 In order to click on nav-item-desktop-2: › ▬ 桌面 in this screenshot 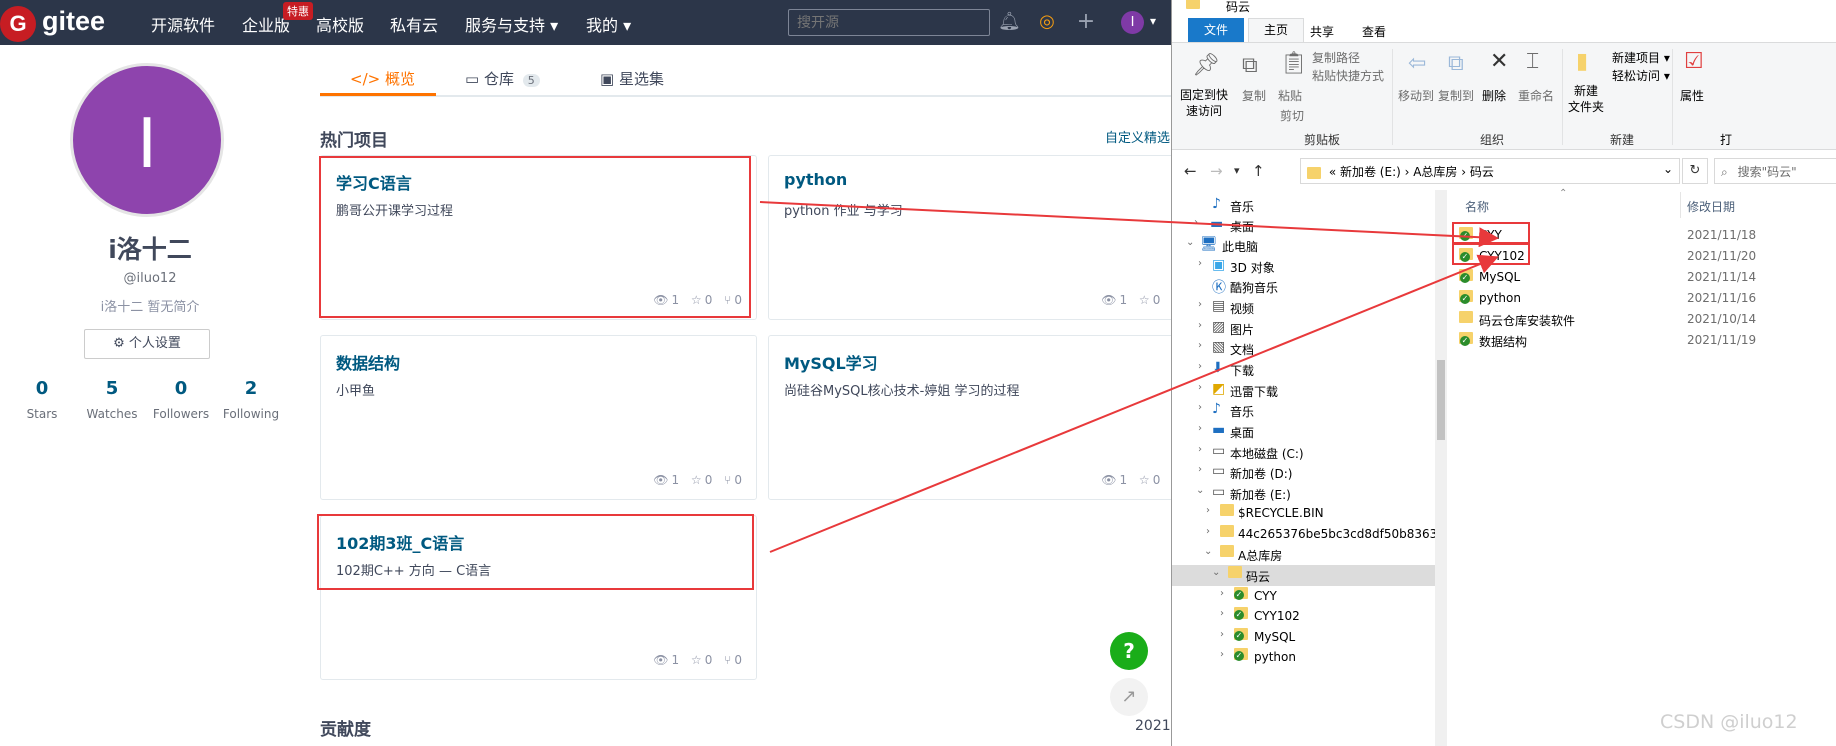, I will do `click(1307, 431)`.